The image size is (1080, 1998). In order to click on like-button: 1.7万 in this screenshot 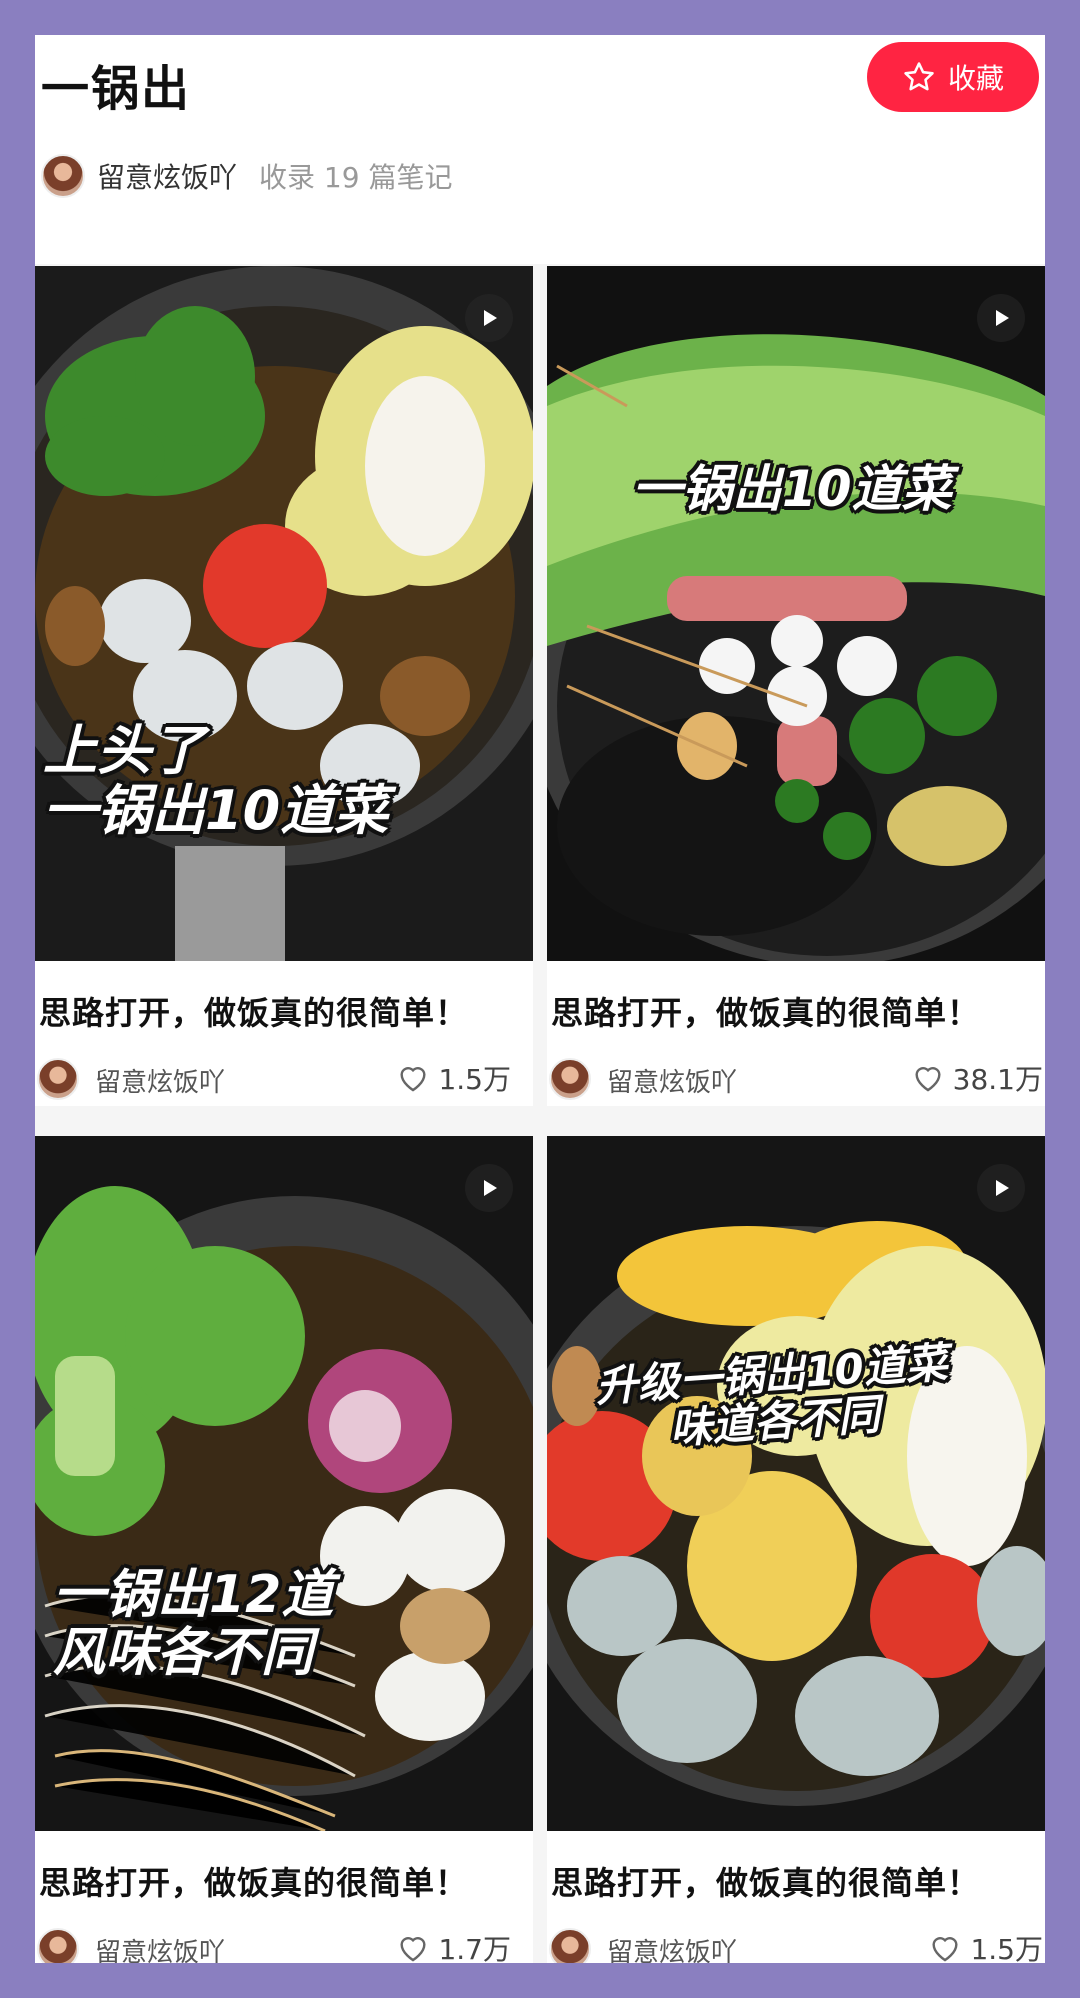, I will do `click(453, 1945)`.